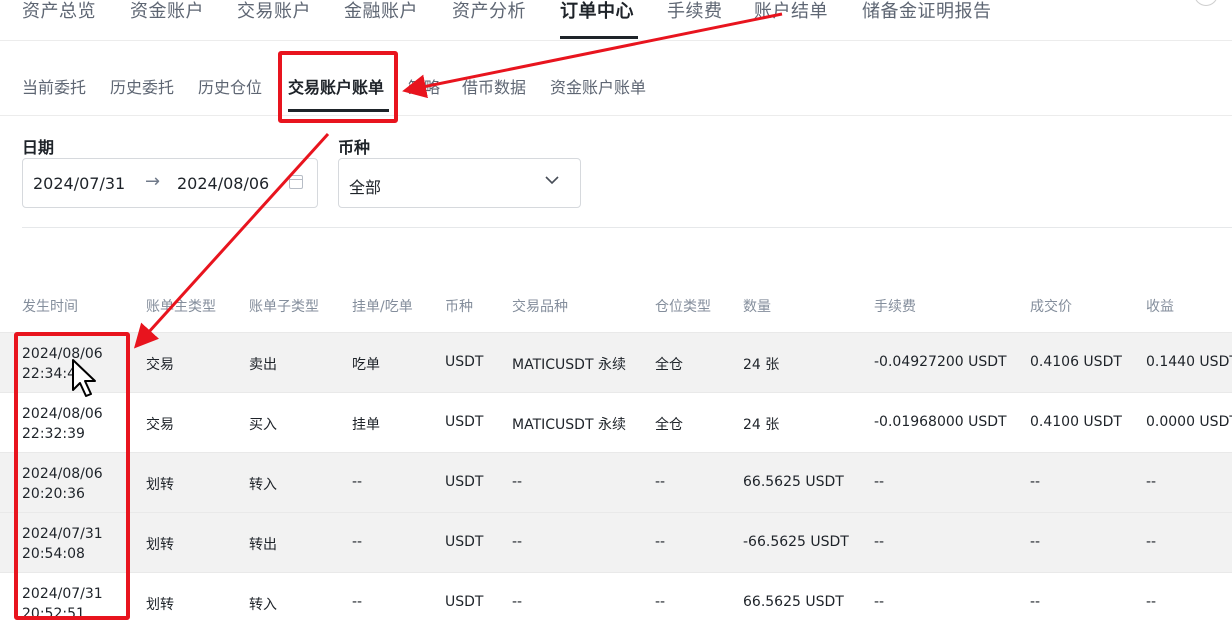 The image size is (1232, 622). I want to click on col-fee: 手续费, so click(895, 307).